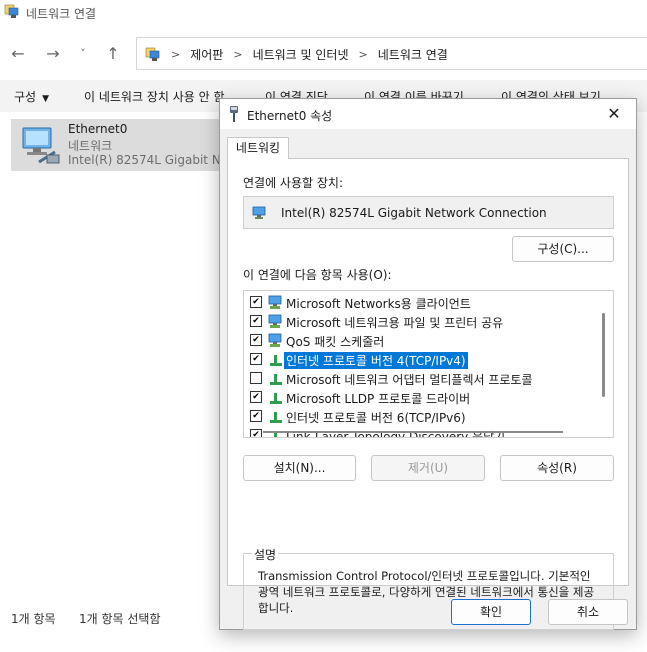 Image resolution: width=647 pixels, height=652 pixels. What do you see at coordinates (378, 399) in the screenshot?
I see `item-label: Microsoft LLDP 프로토콜 드라이버` at bounding box center [378, 399].